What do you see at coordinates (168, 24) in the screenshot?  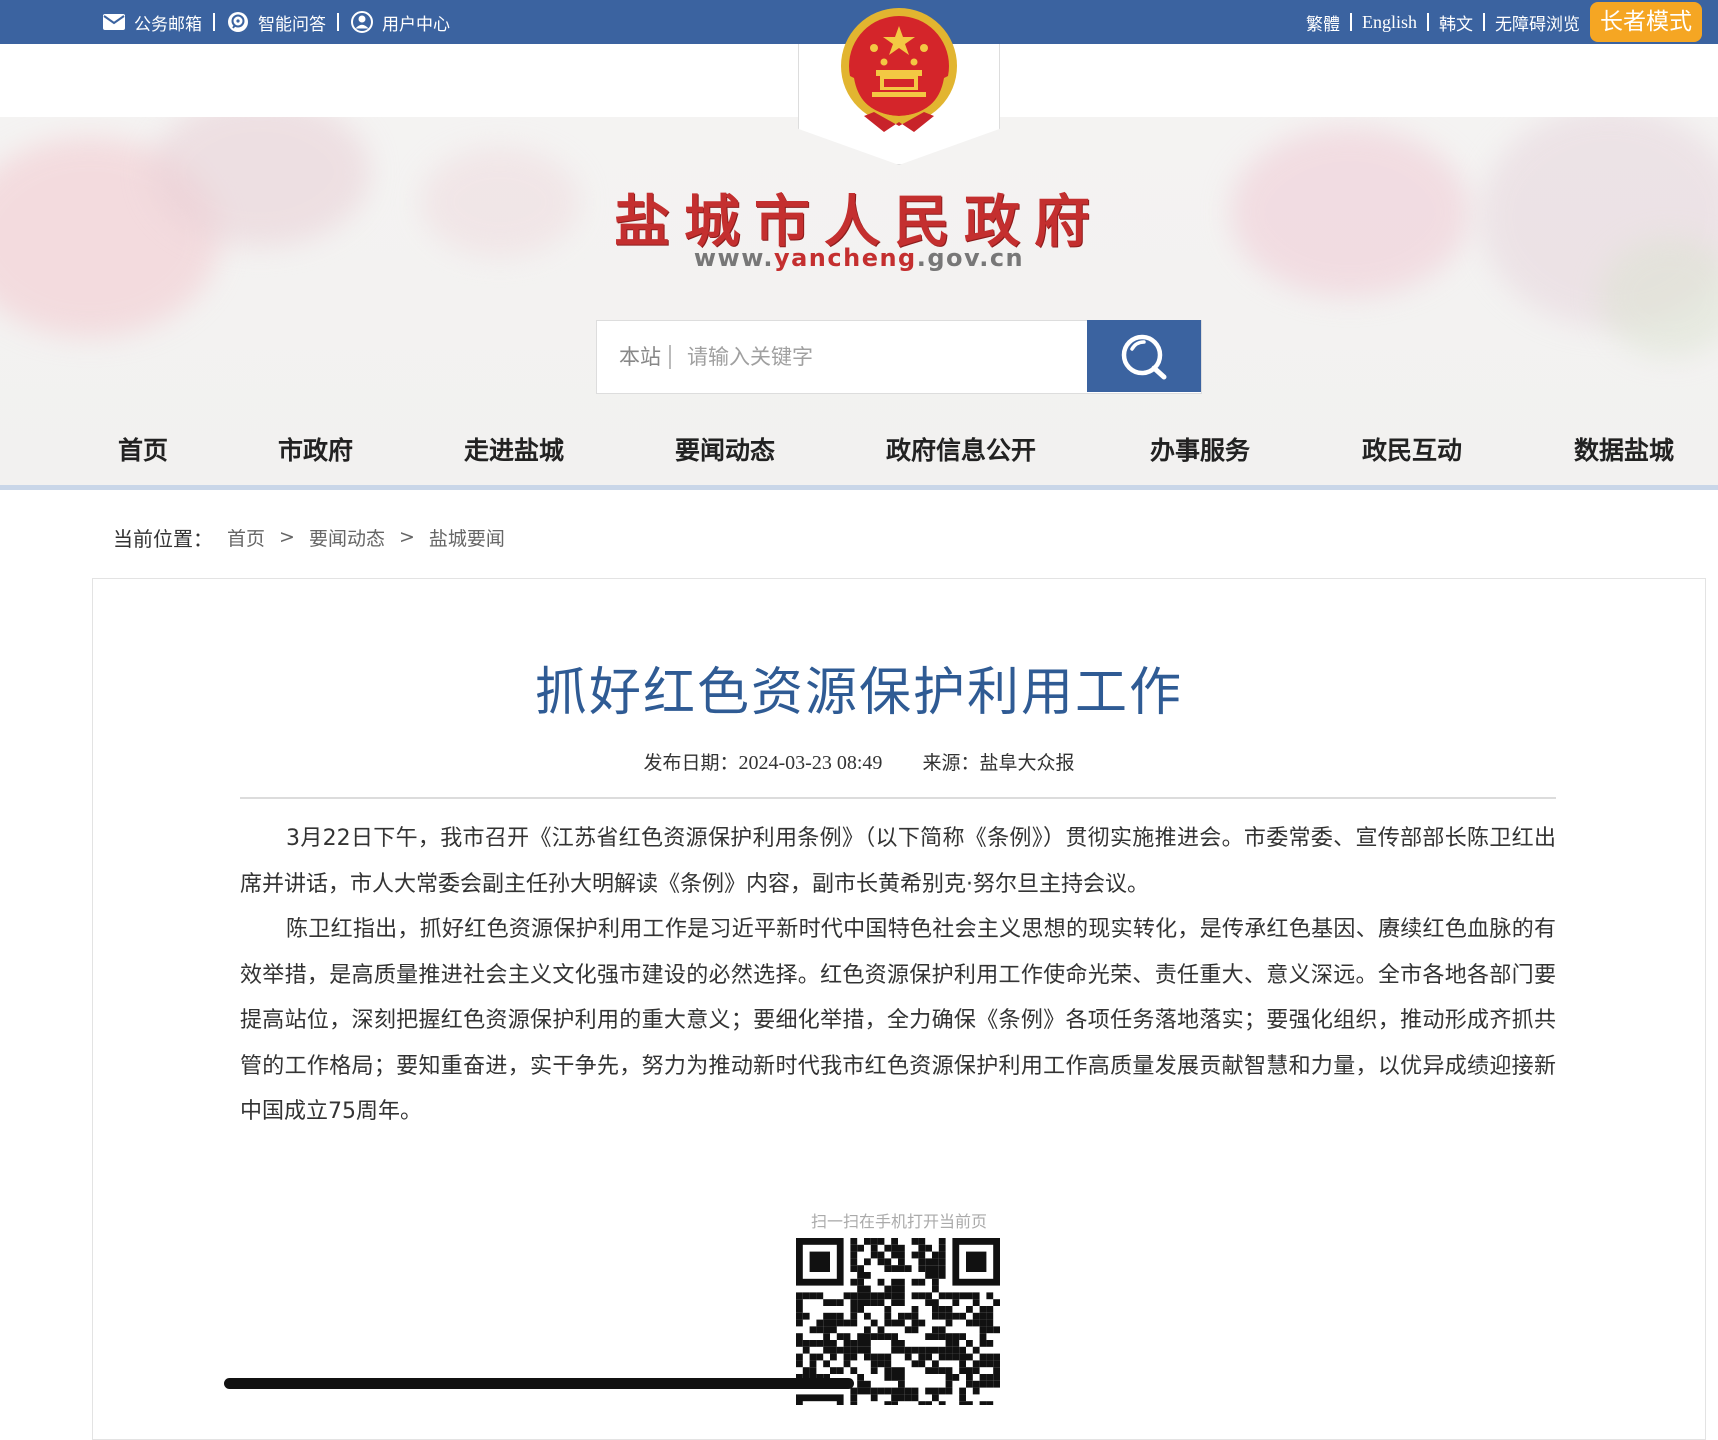 I see `mail-link-label: 公务邮箱` at bounding box center [168, 24].